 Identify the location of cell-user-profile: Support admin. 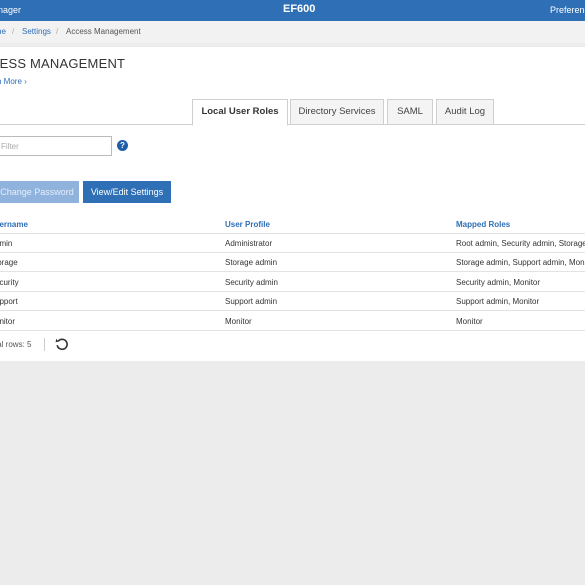
(251, 301).